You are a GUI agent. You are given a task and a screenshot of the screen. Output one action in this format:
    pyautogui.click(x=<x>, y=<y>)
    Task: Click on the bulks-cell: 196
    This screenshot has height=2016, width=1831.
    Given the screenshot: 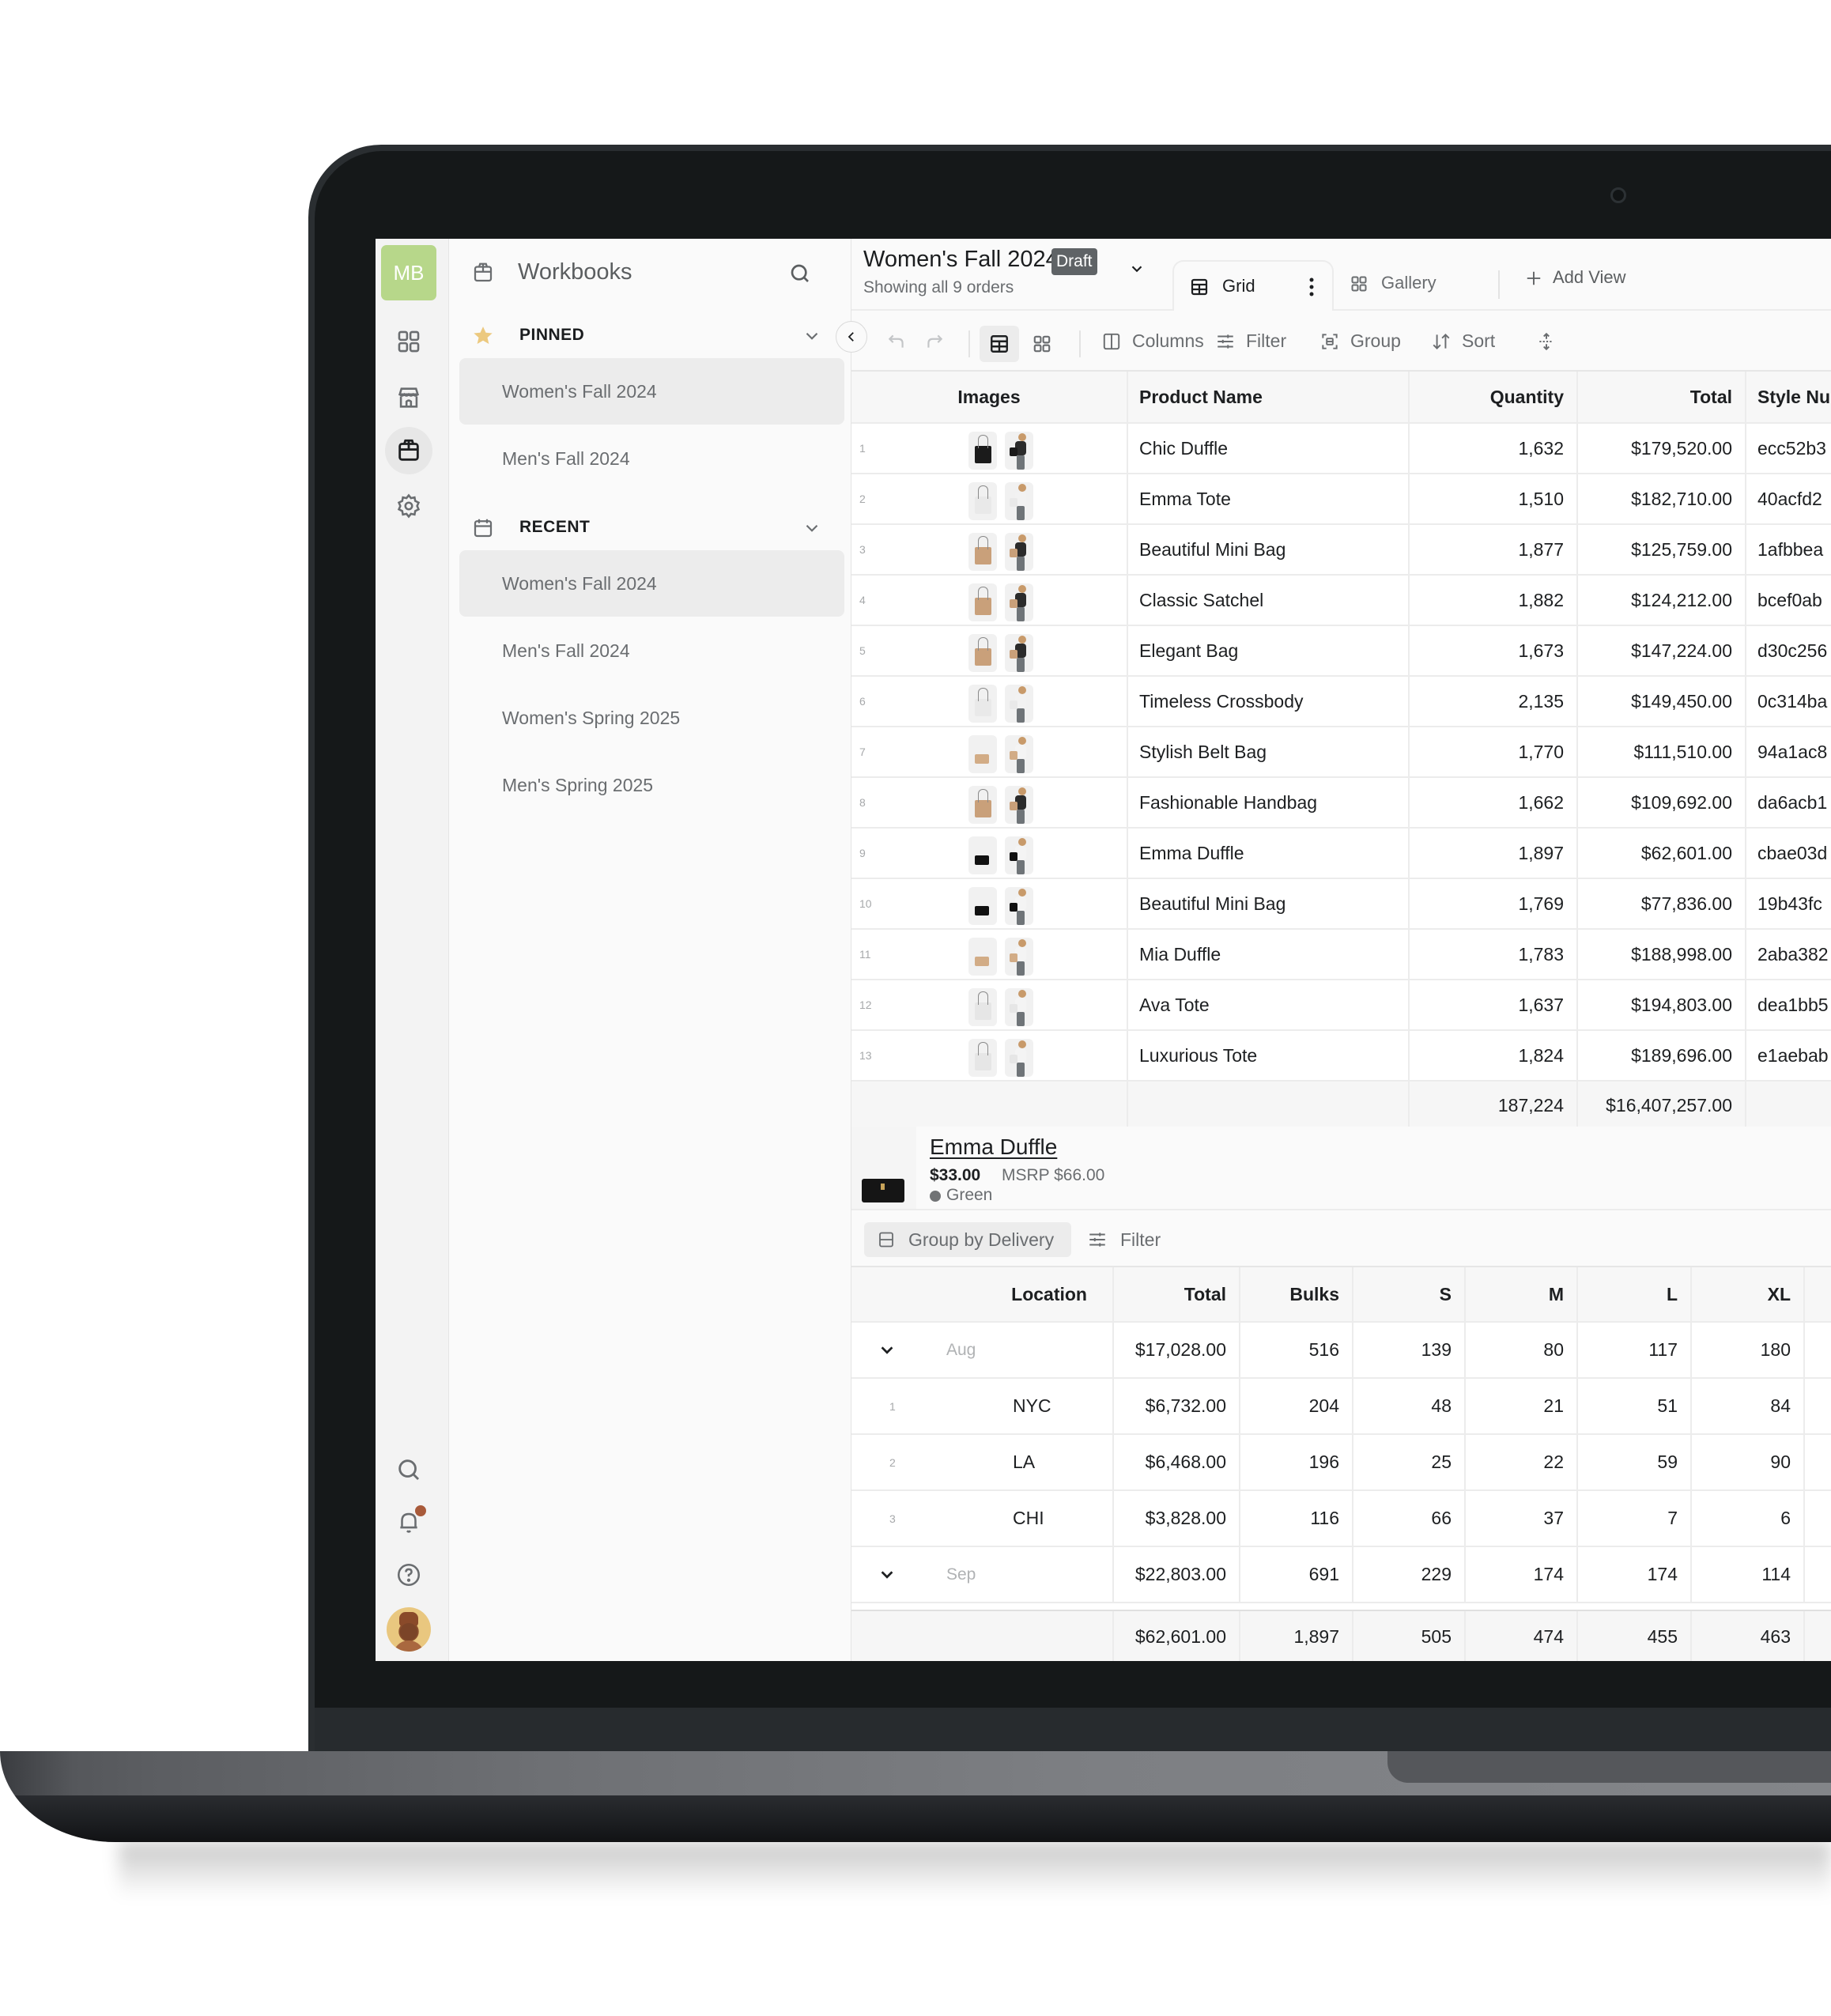 What is the action you would take?
    pyautogui.click(x=1296, y=1462)
    